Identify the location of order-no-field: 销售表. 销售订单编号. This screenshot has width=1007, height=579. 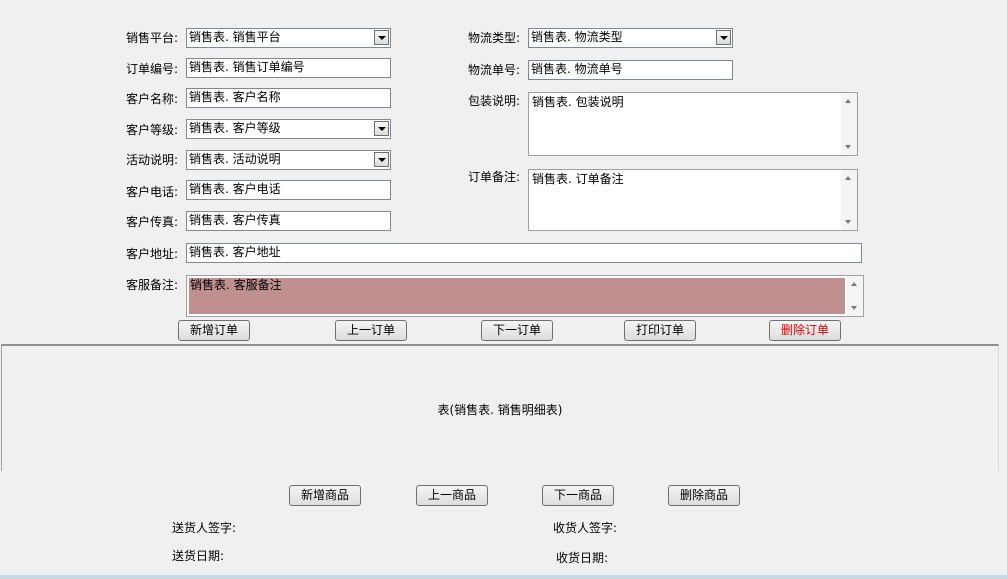
(288, 68).